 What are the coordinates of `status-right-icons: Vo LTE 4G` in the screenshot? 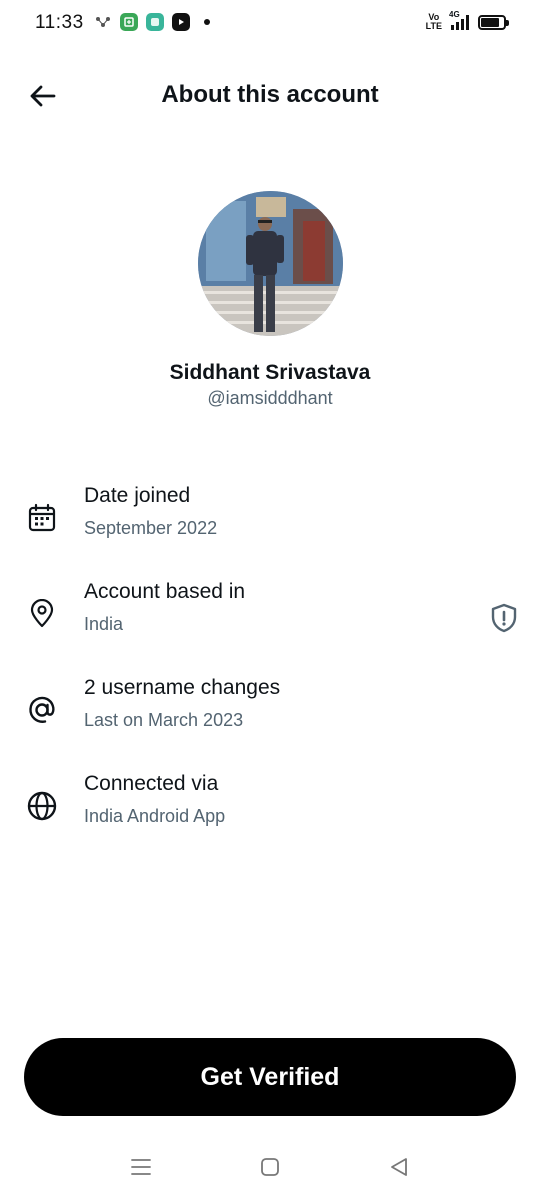 It's located at (467, 20).